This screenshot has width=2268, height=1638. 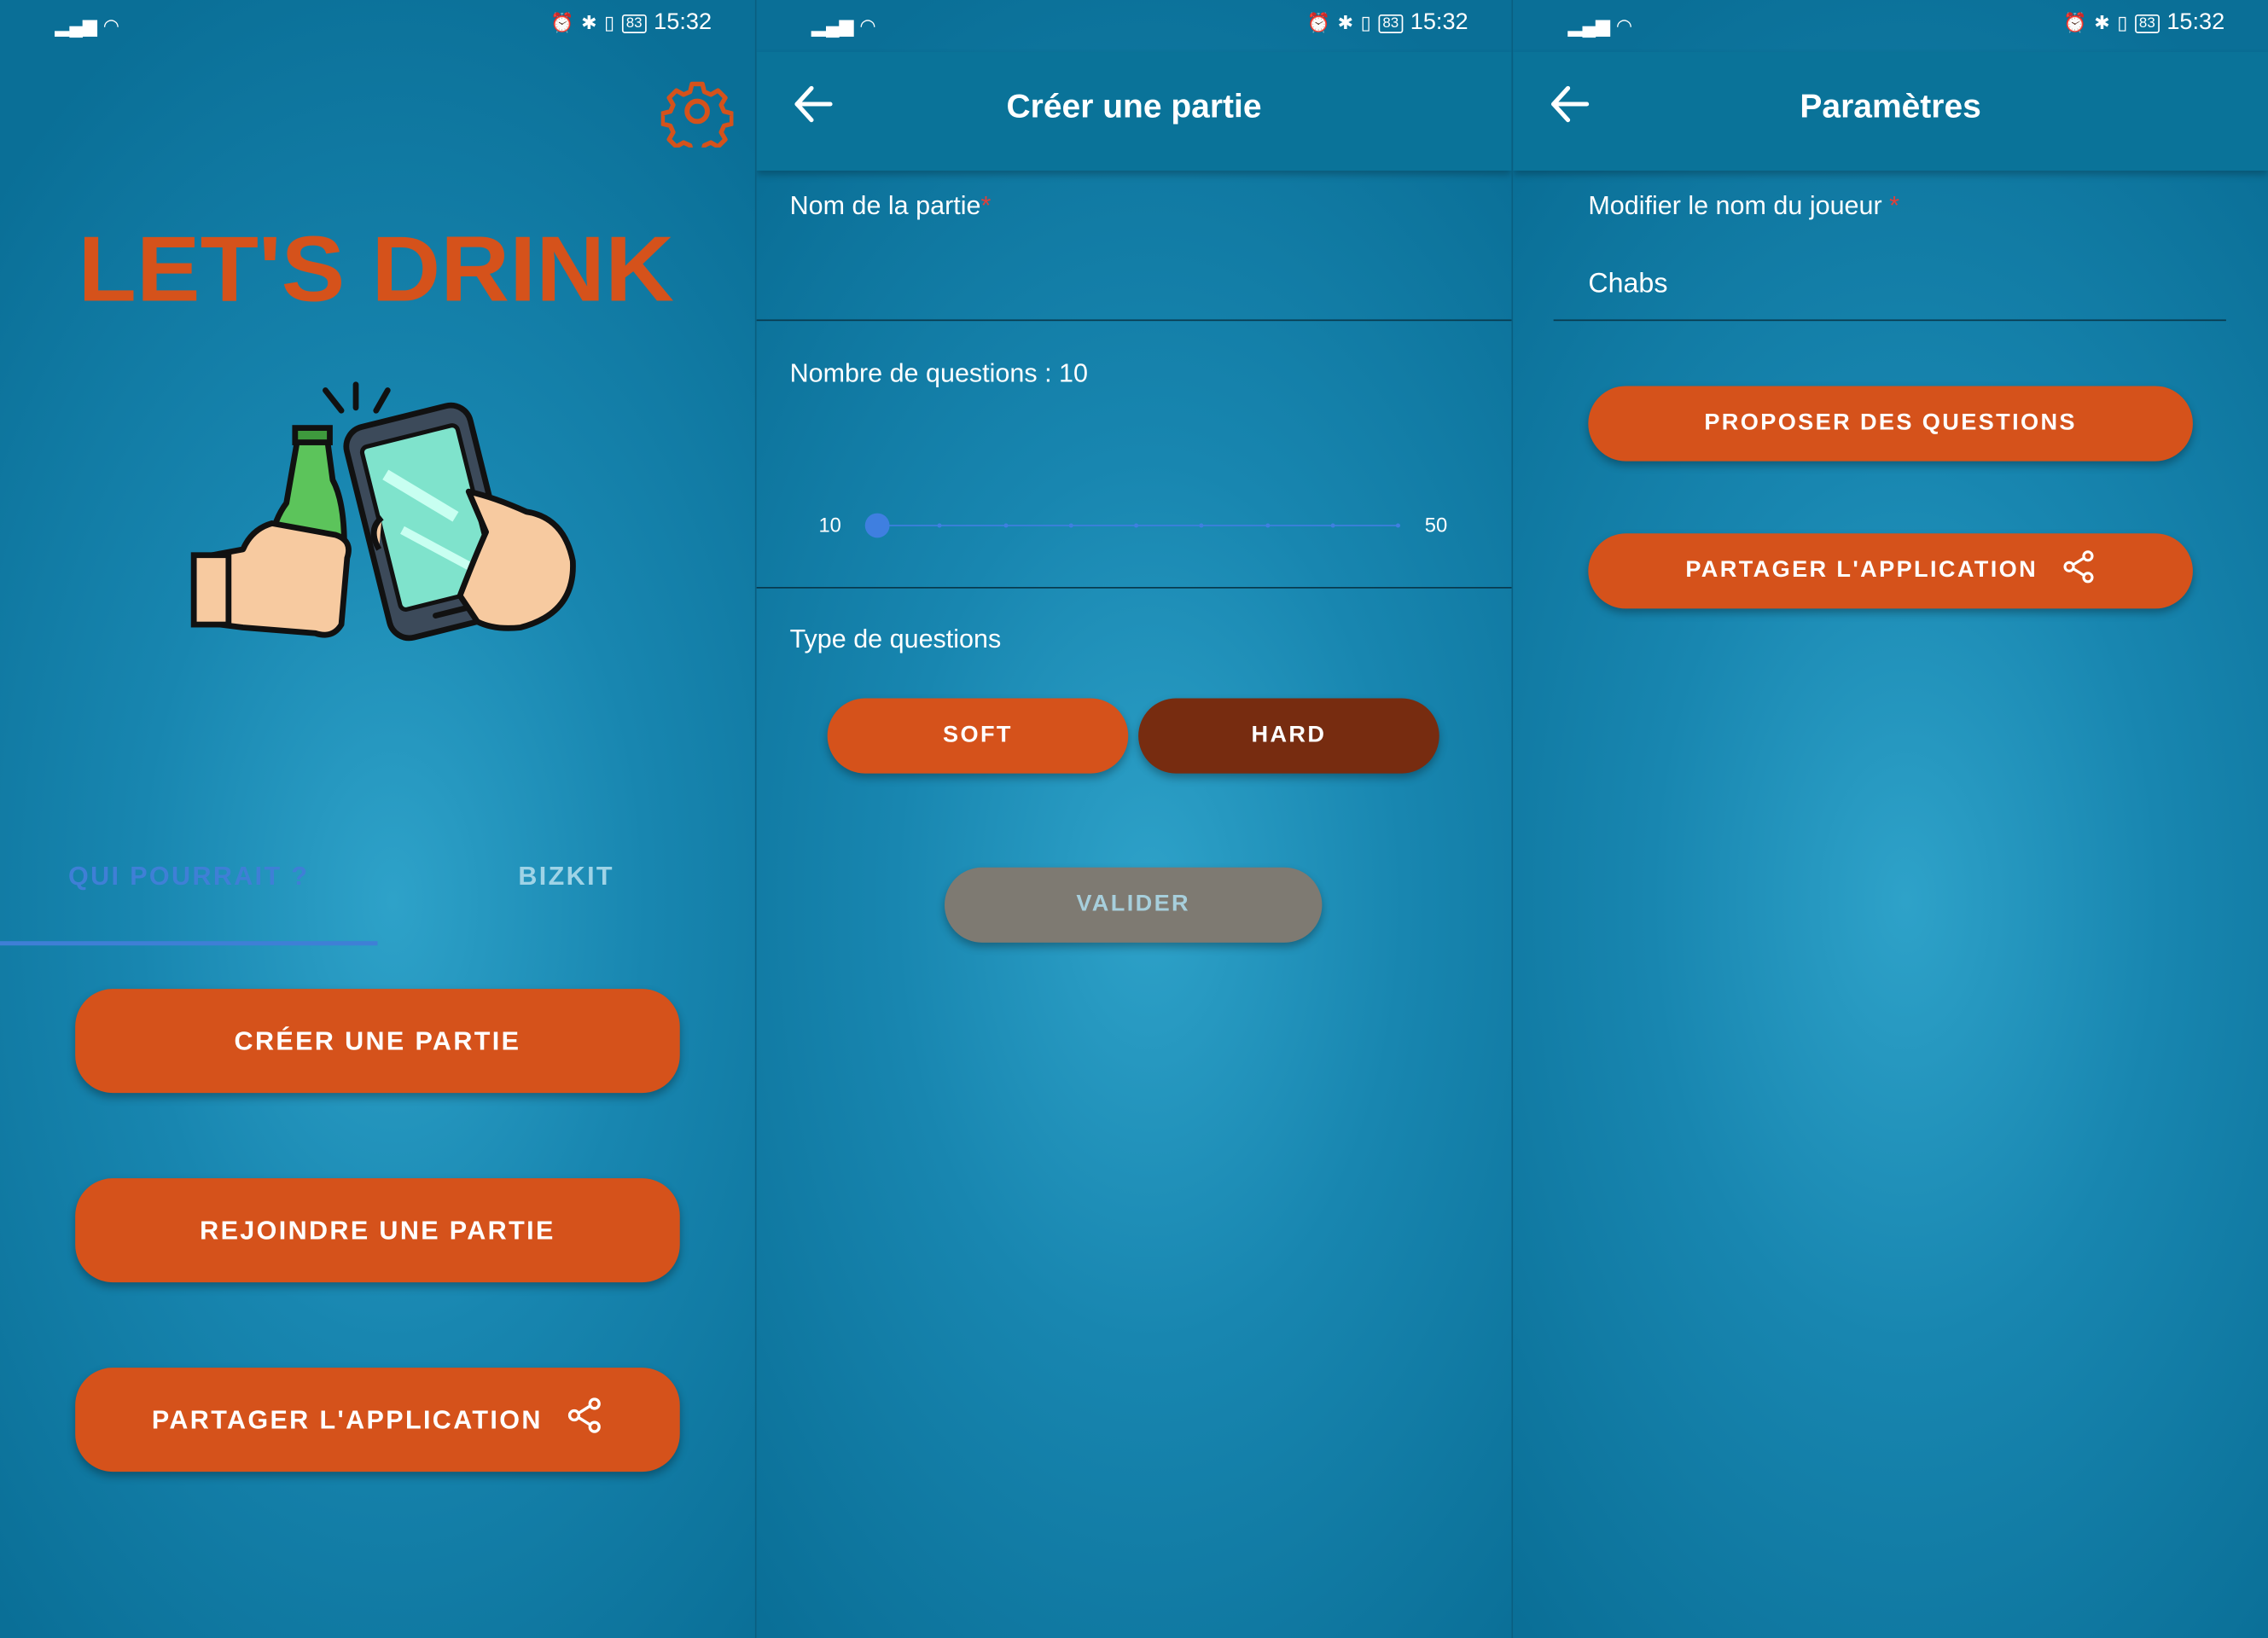 What do you see at coordinates (829, 525) in the screenshot?
I see `slider-min-label: 10` at bounding box center [829, 525].